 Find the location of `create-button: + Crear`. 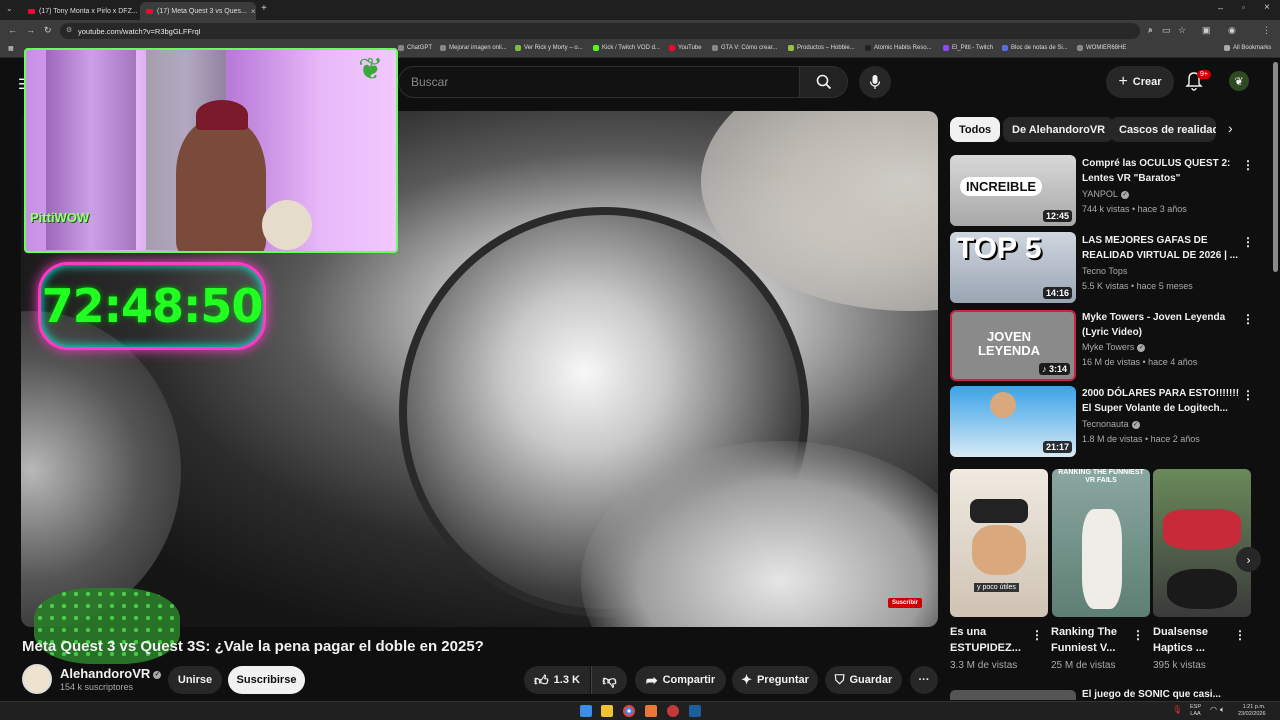

create-button: + Crear is located at coordinates (1140, 82).